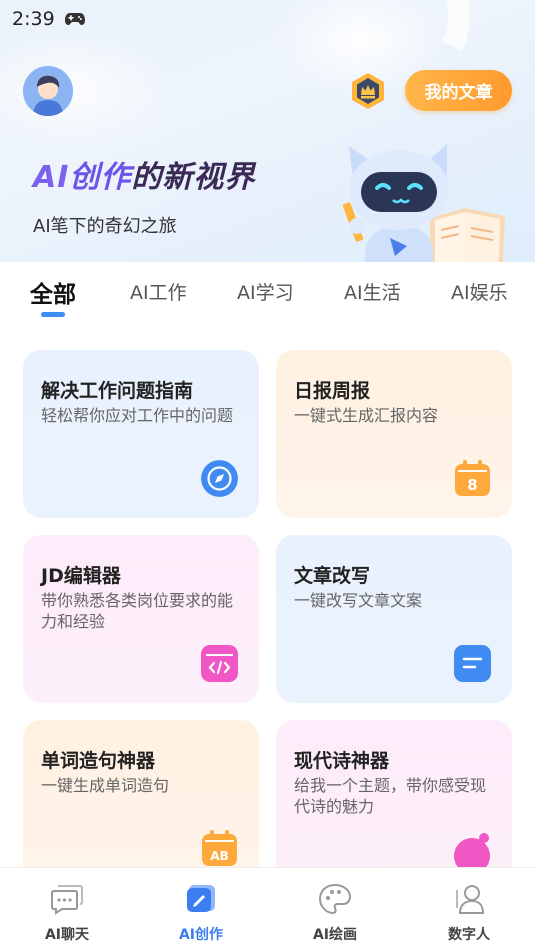 This screenshot has width=535, height=951. What do you see at coordinates (332, 576) in the screenshot?
I see `card-title: 文章改写` at bounding box center [332, 576].